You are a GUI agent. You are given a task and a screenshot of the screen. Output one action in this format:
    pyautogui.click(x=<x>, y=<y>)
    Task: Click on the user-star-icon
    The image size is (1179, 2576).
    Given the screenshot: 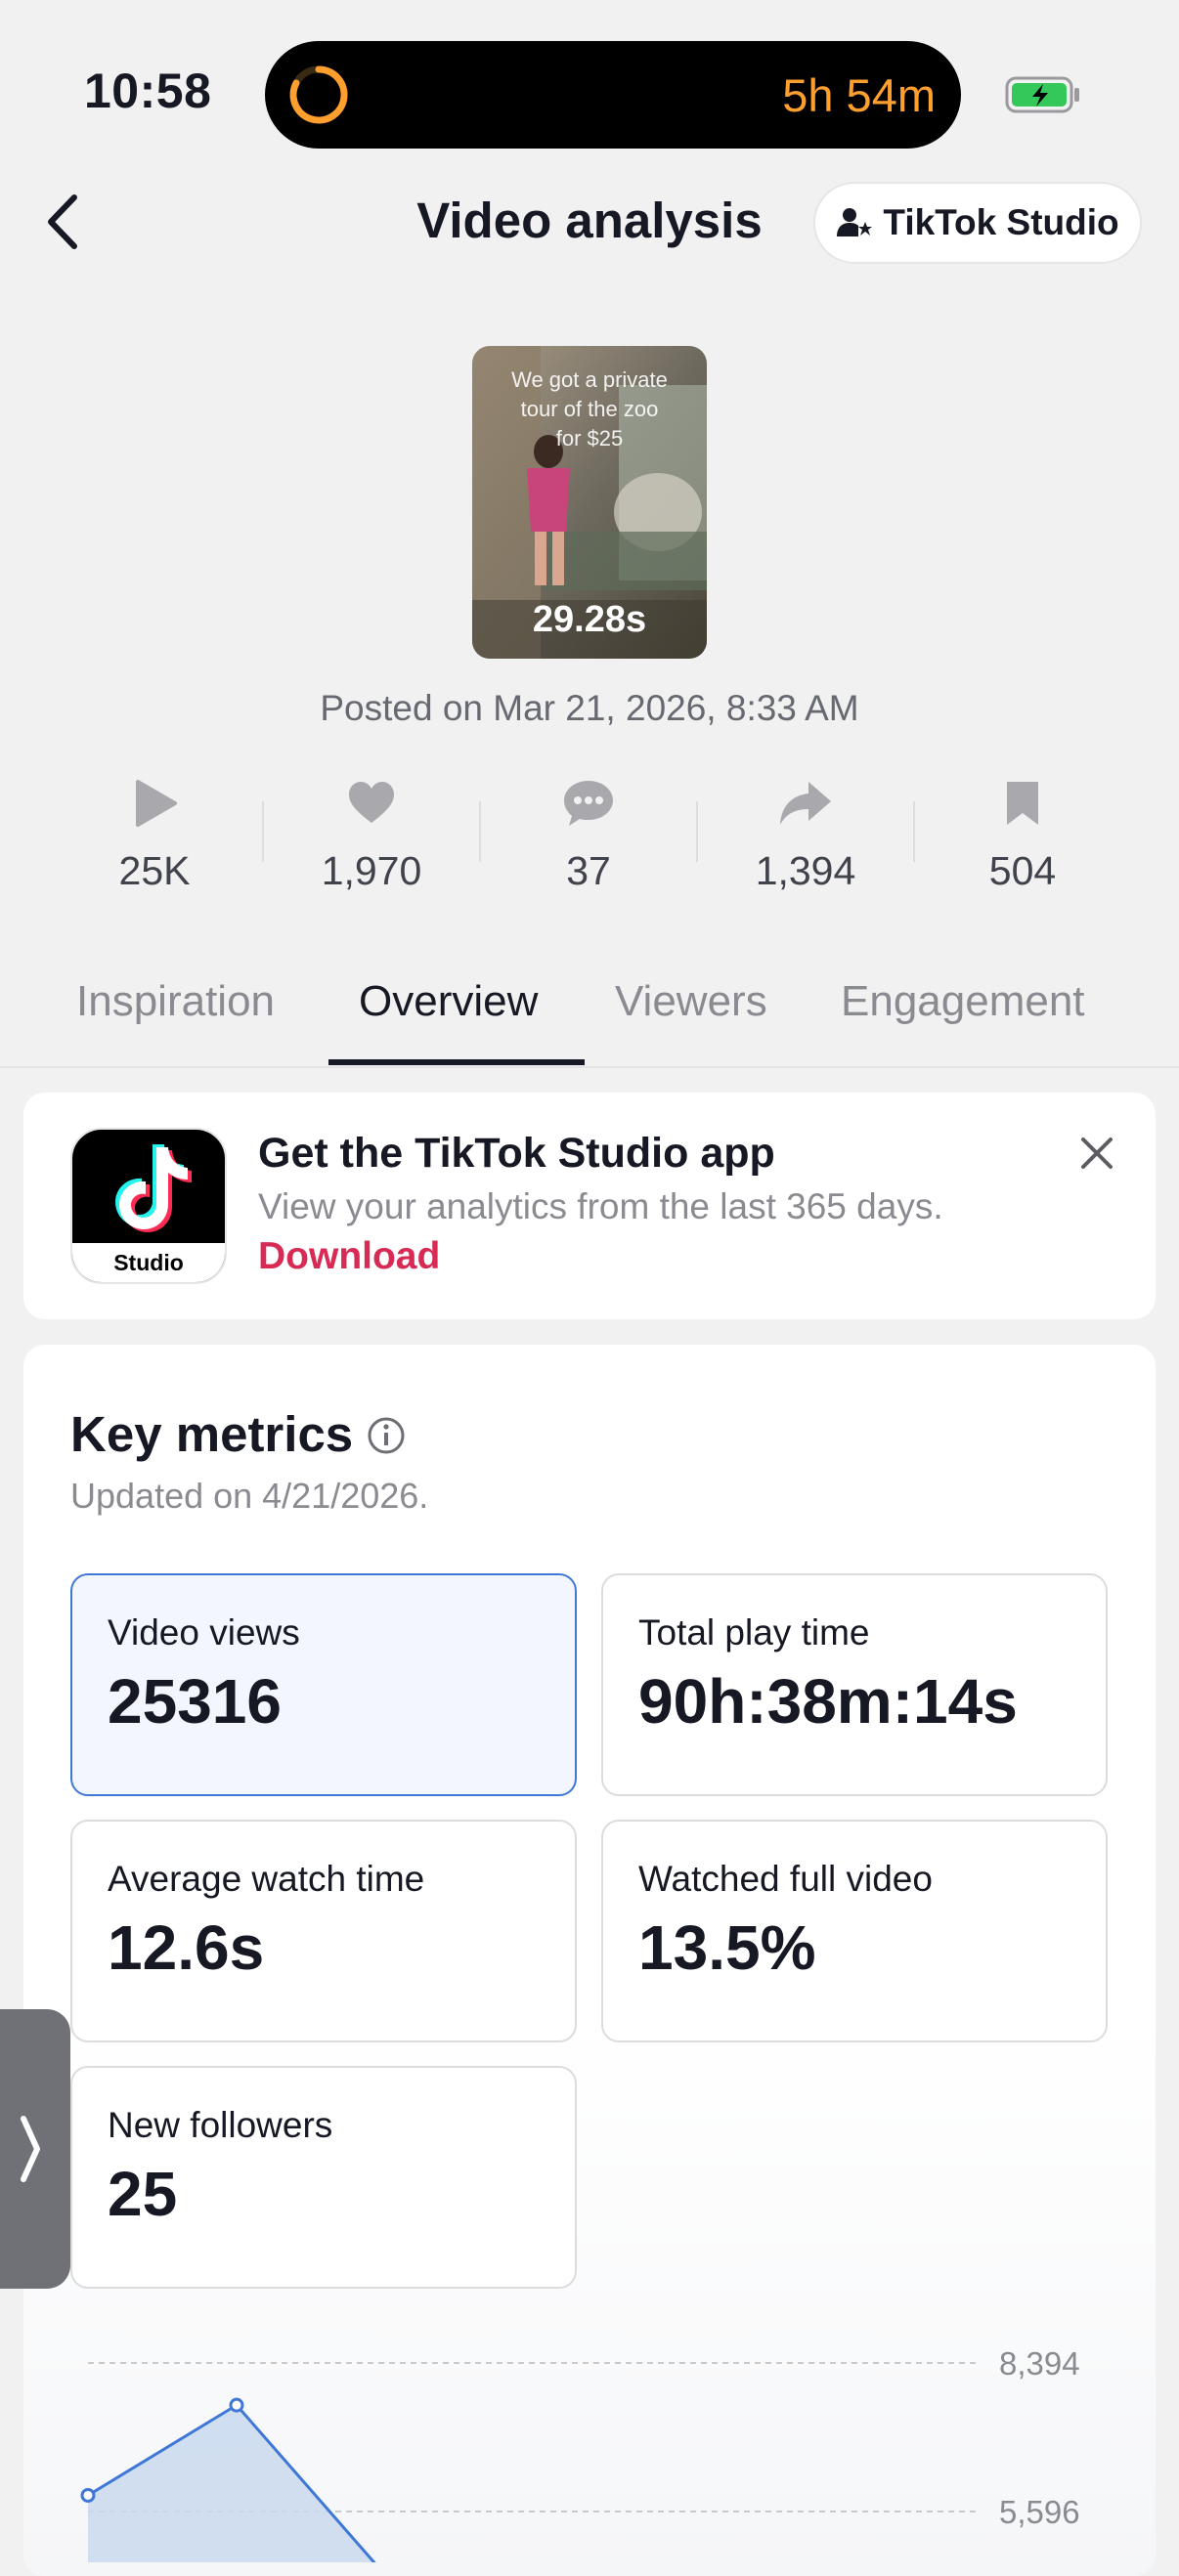 What is the action you would take?
    pyautogui.click(x=855, y=222)
    